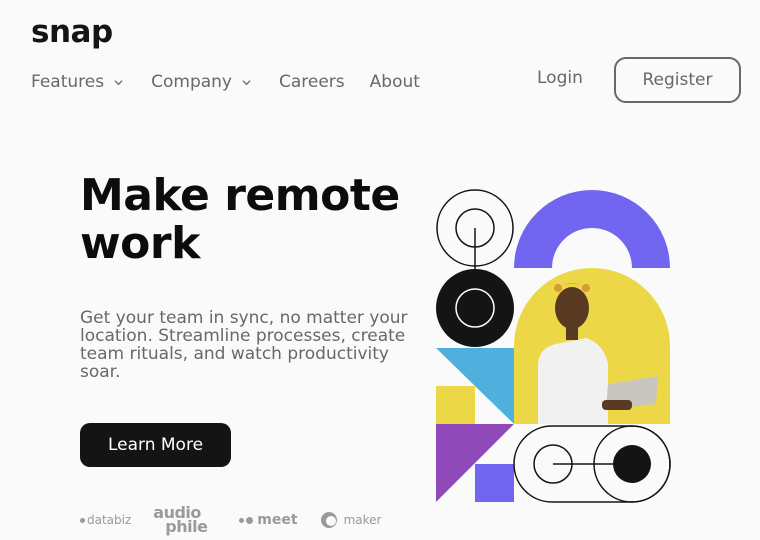 This screenshot has height=540, width=760. Describe the element at coordinates (455, 405) in the screenshot. I see `yellow-square-shape` at that location.